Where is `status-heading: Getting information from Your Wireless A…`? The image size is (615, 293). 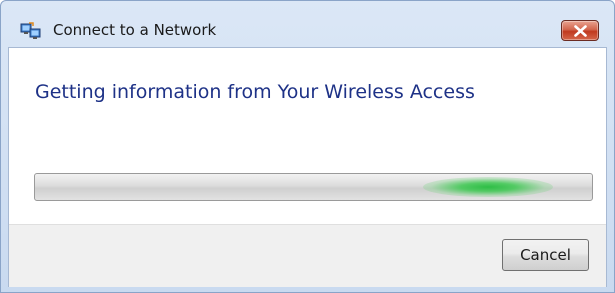
status-heading: Getting information from Your Wireless A… is located at coordinates (255, 92).